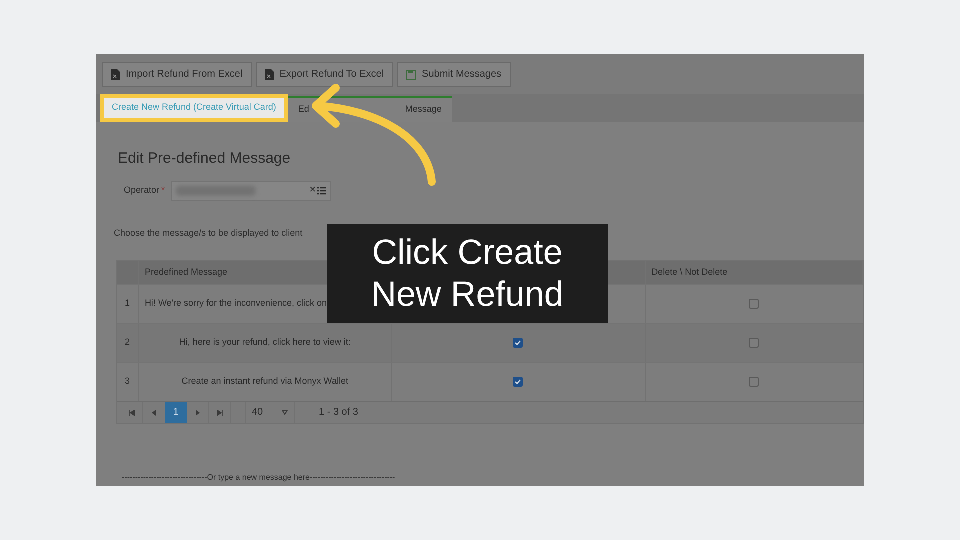 Image resolution: width=960 pixels, height=540 pixels. Describe the element at coordinates (127, 381) in the screenshot. I see `row-number: 3` at that location.